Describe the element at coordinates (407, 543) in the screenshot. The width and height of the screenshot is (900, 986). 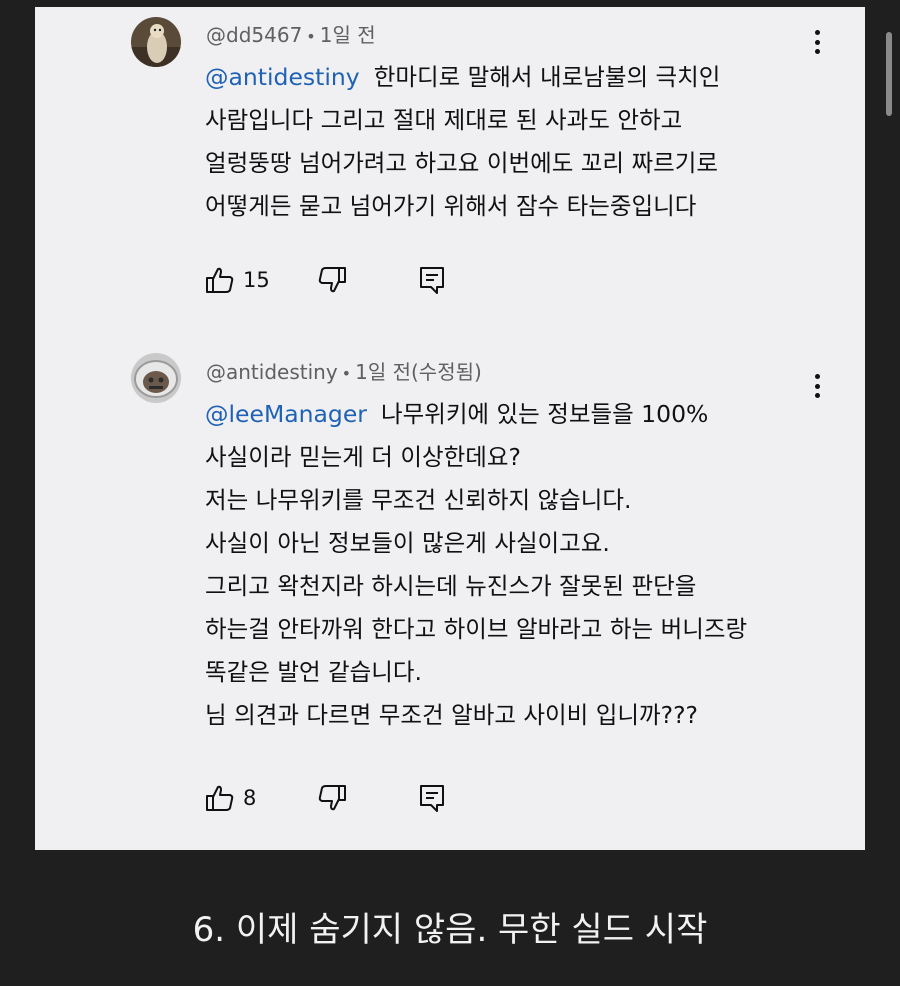
I see `comment-line: 사실이 아닌 정보들이 많은게 사실이고요.` at that location.